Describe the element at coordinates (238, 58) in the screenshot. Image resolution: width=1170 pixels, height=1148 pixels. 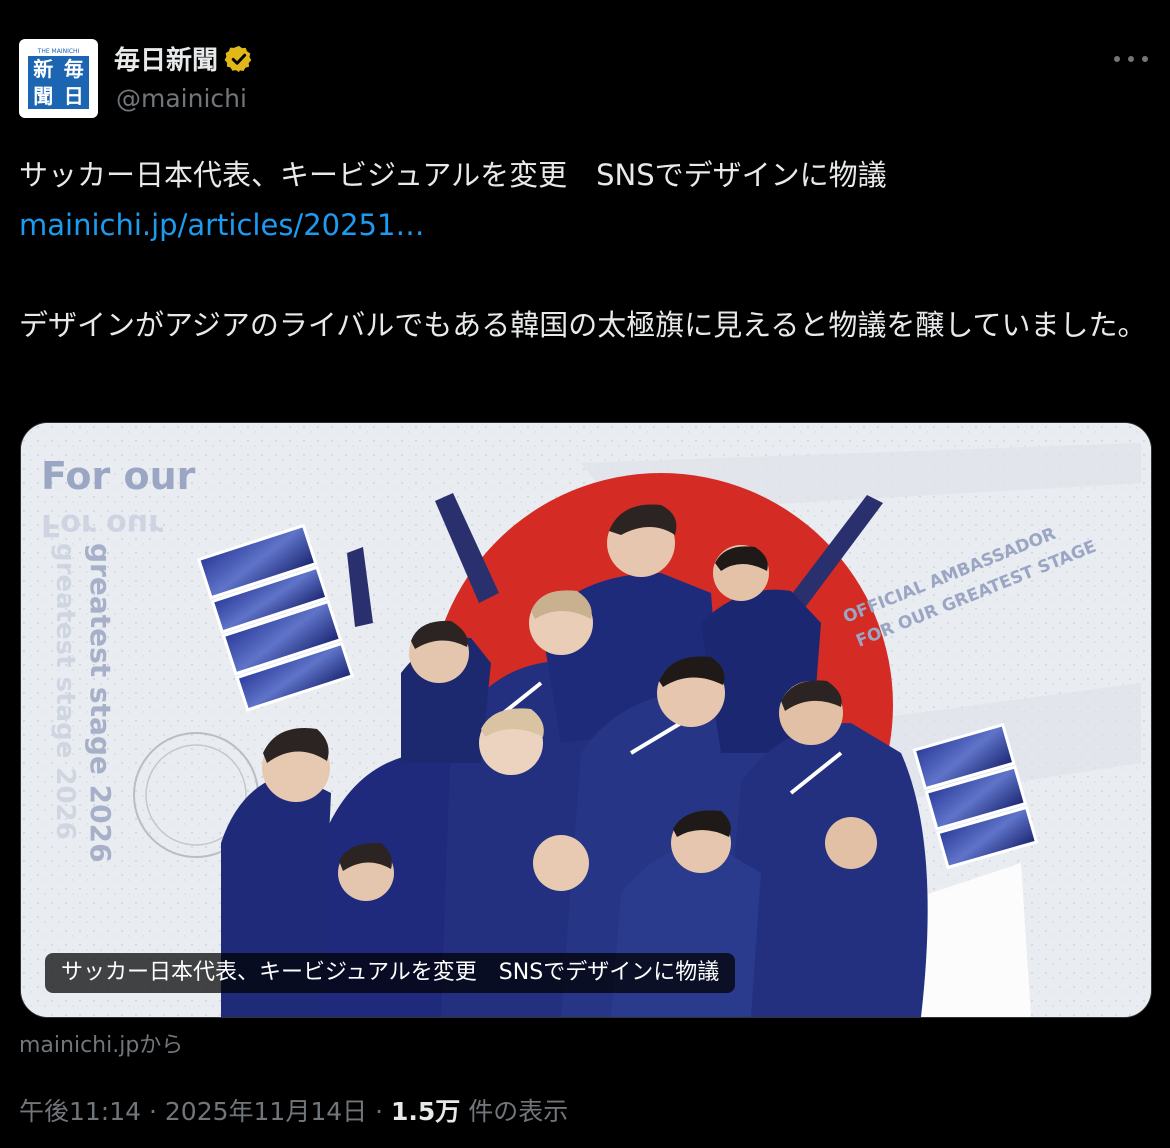
I see `verified-badge-icon` at that location.